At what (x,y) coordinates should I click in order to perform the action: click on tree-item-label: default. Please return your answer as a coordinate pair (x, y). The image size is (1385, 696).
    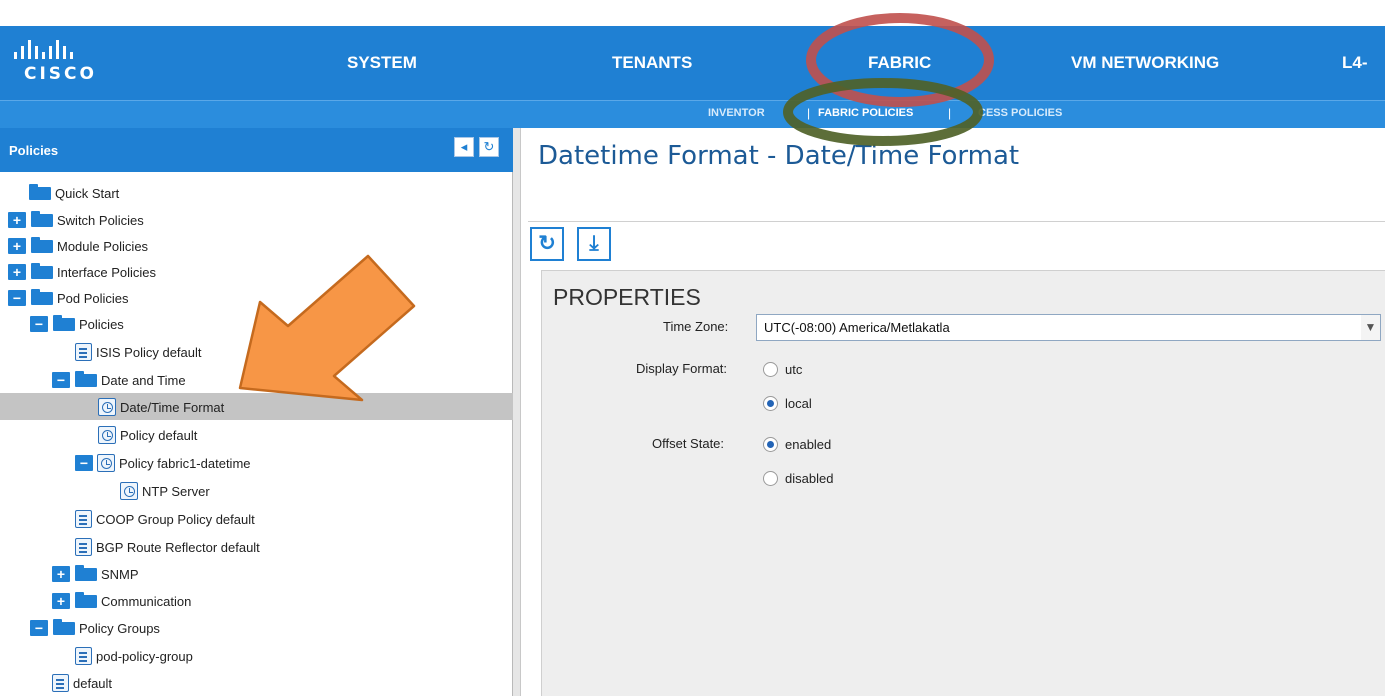
    Looking at the image, I should click on (93, 683).